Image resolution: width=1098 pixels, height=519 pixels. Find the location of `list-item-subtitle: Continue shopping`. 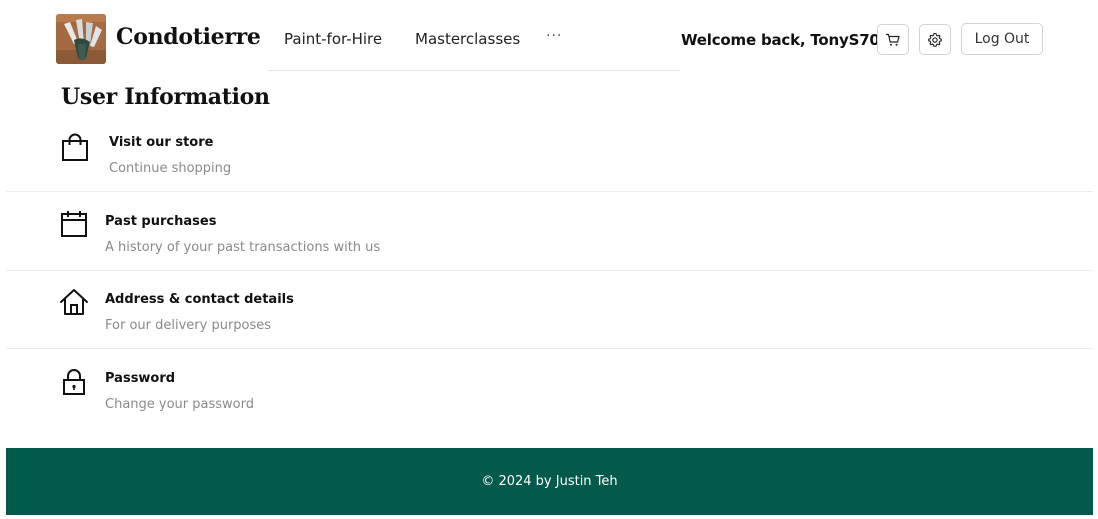

list-item-subtitle: Continue shopping is located at coordinates (170, 168).